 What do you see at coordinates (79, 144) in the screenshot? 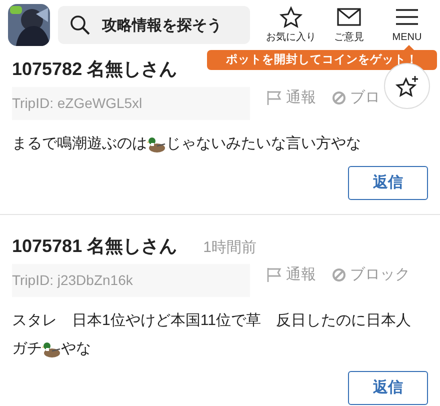
I see `post-text: まるで鳴潮遊ぶのは` at bounding box center [79, 144].